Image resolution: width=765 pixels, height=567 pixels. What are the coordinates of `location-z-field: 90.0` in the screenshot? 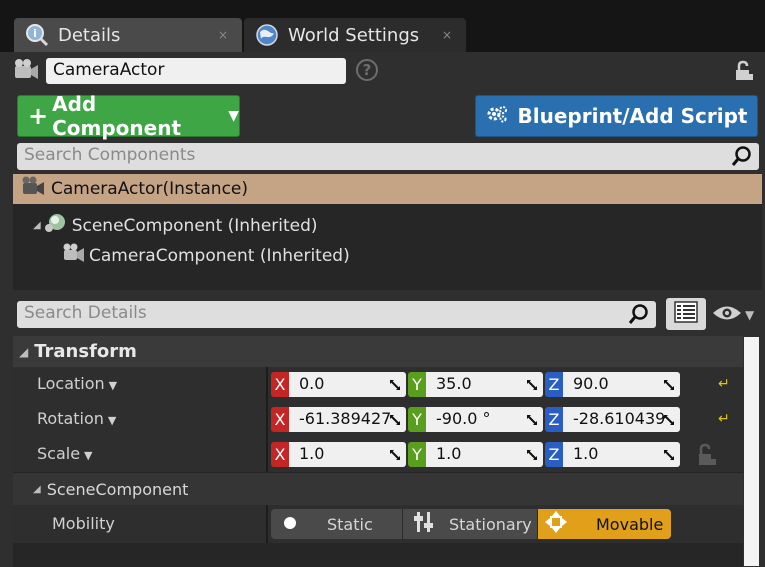 It's located at (621, 384).